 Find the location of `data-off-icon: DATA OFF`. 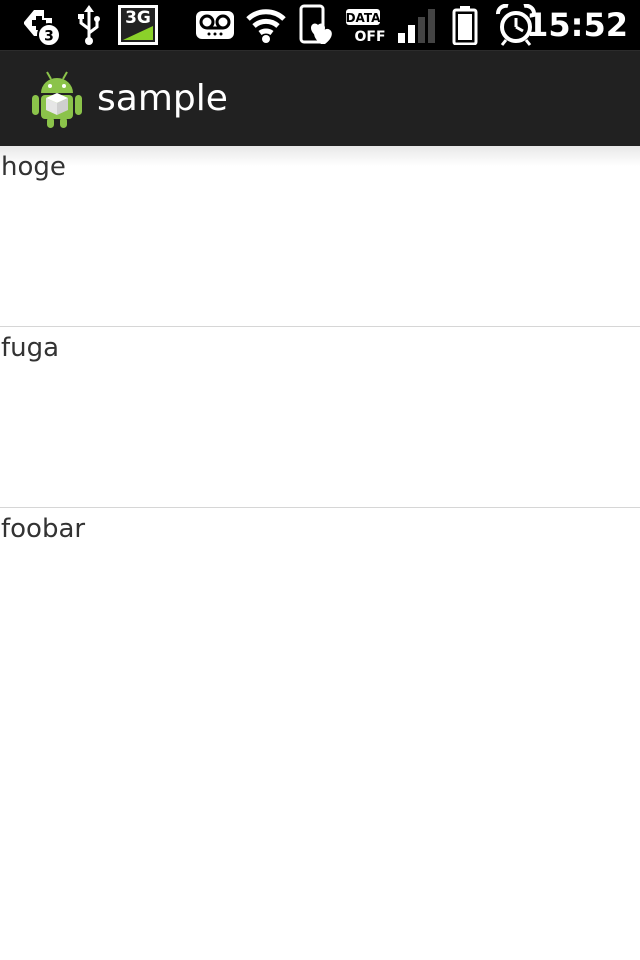

data-off-icon: DATA OFF is located at coordinates (366, 25).